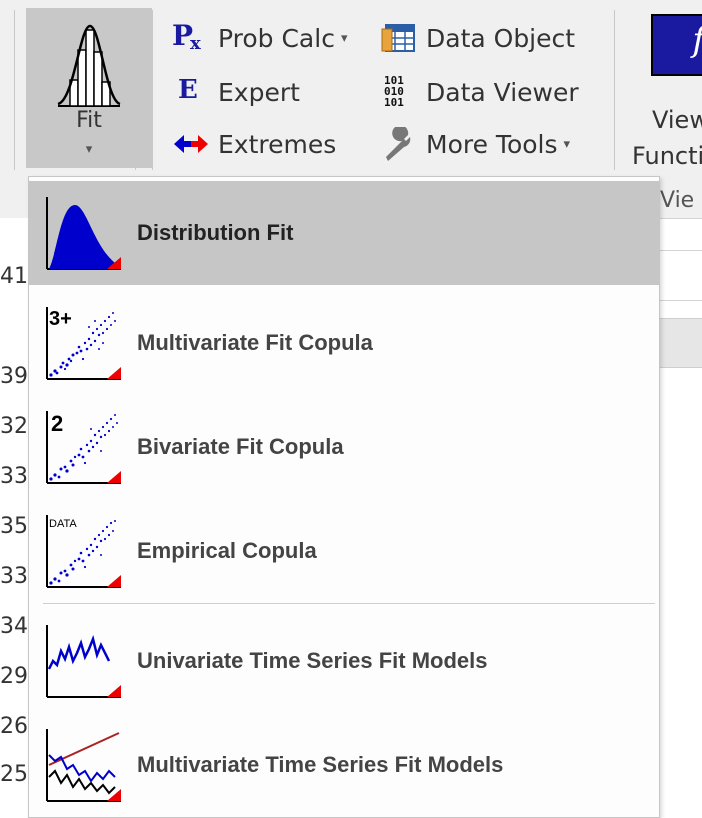 This screenshot has width=702, height=818. Describe the element at coordinates (344, 551) in the screenshot. I see `menu-item-empirical-copula: DATA Empirical Copula` at that location.